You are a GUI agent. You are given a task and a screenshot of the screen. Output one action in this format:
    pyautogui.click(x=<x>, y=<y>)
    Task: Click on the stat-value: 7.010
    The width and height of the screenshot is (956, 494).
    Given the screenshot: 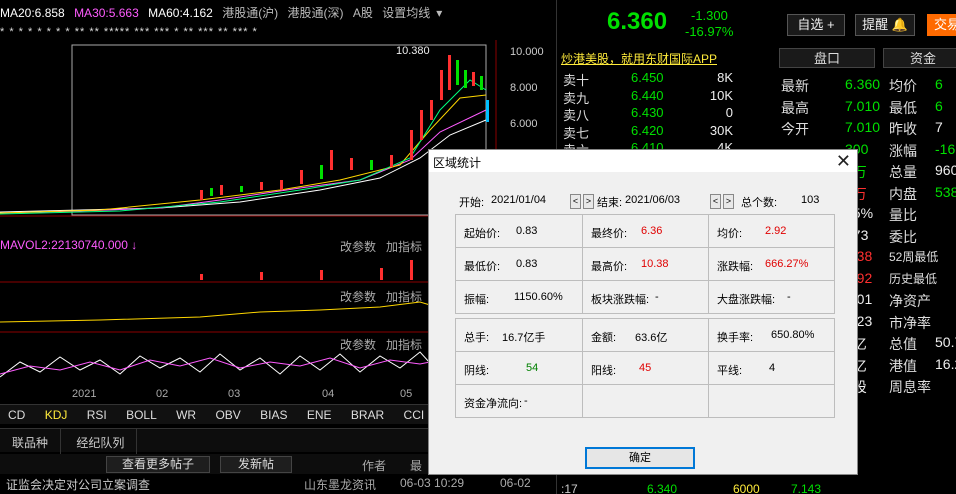 What is the action you would take?
    pyautogui.click(x=863, y=127)
    